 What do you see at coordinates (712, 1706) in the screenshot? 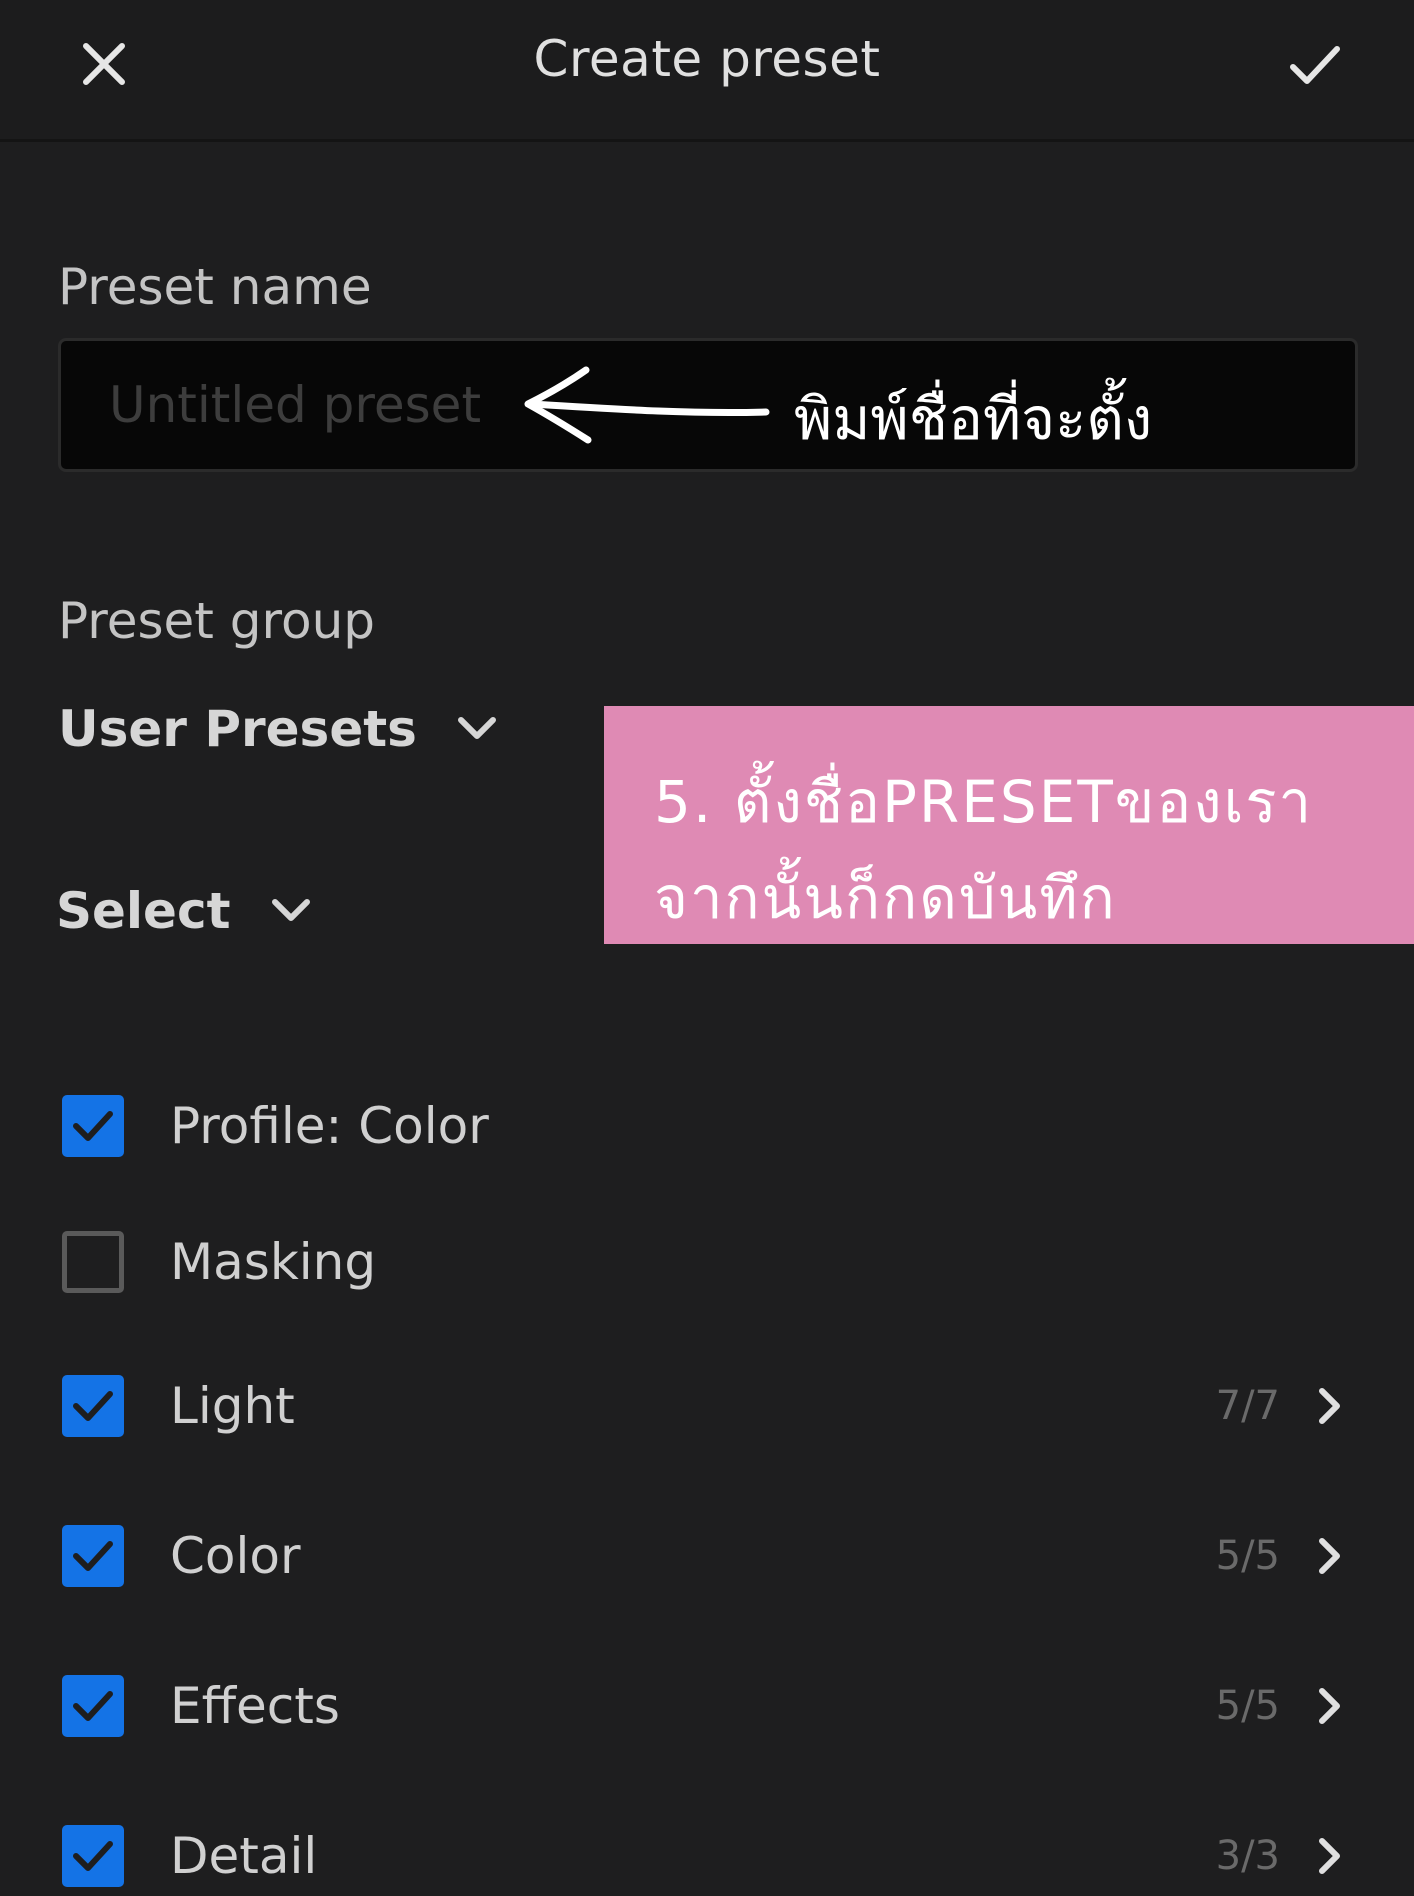
I see `setting-row-effects: Effects 5/5` at bounding box center [712, 1706].